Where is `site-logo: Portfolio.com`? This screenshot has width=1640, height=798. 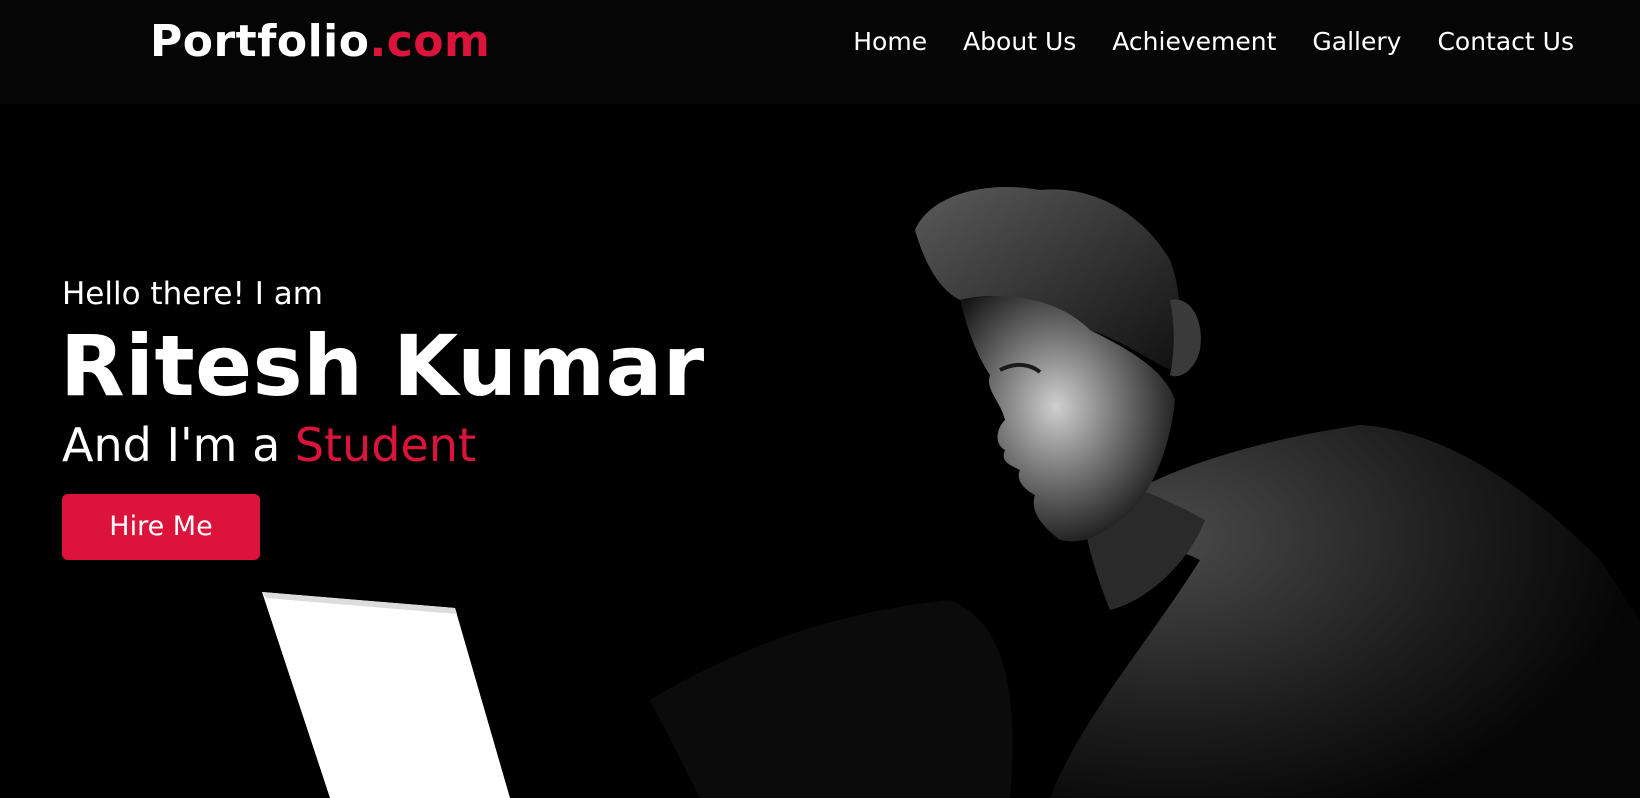 site-logo: Portfolio.com is located at coordinates (320, 42).